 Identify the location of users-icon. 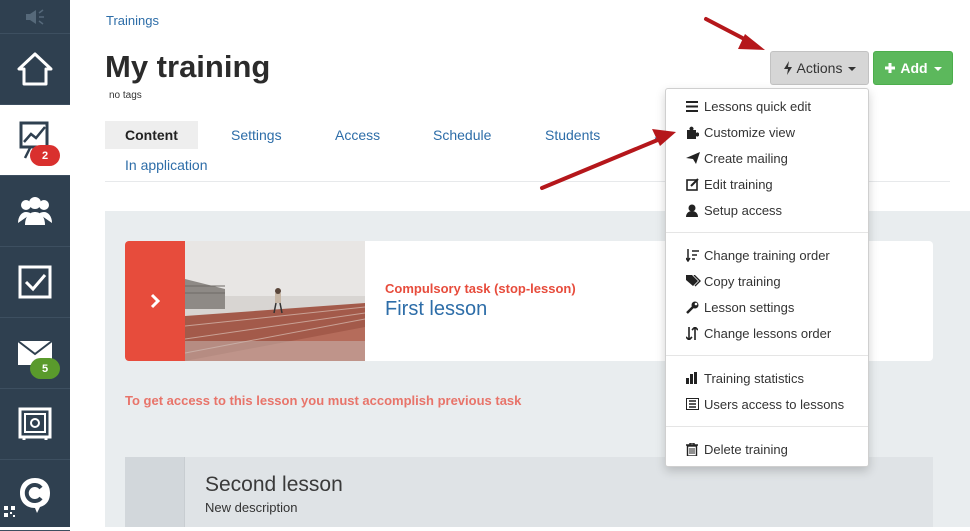
(35, 211).